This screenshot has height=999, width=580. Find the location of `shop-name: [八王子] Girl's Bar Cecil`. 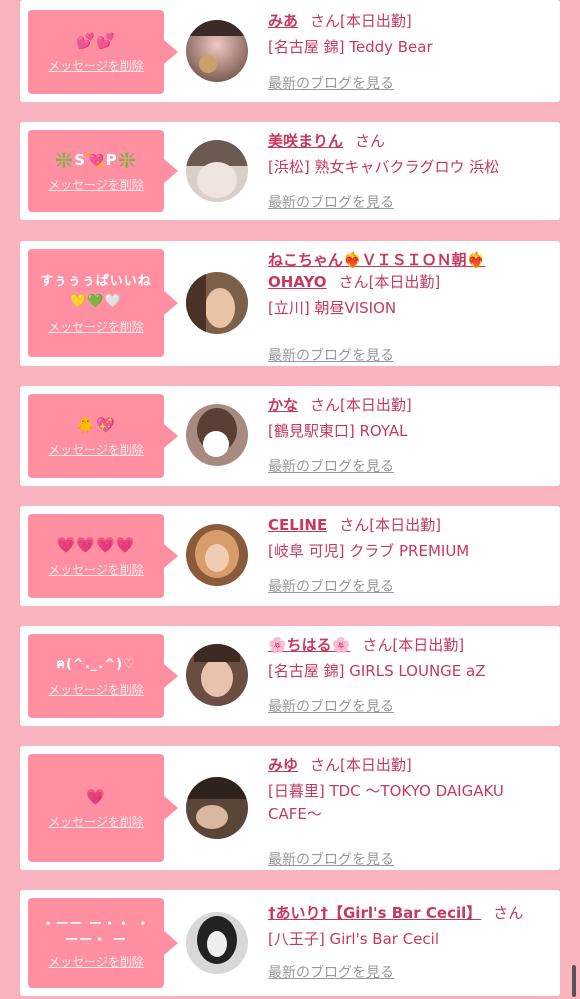

shop-name: [八王子] Girl's Bar Cecil is located at coordinates (354, 939).